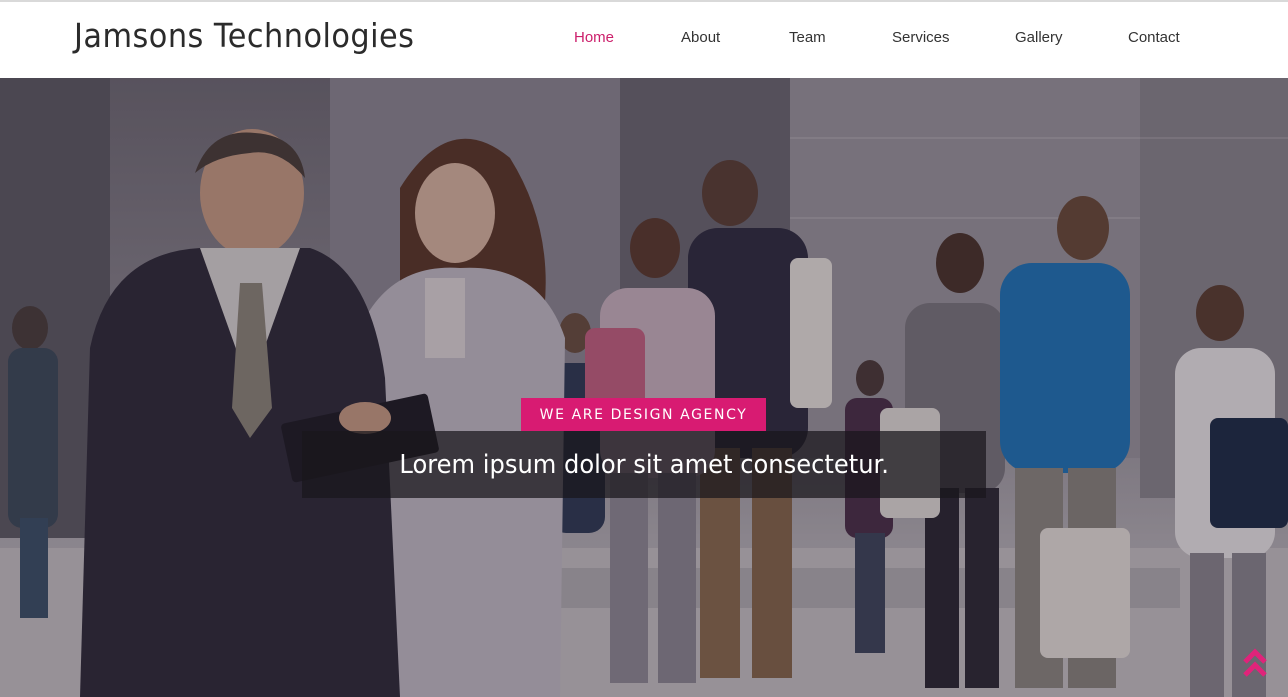 The image size is (1288, 697). I want to click on nav-item-contact: Contact, so click(1154, 37).